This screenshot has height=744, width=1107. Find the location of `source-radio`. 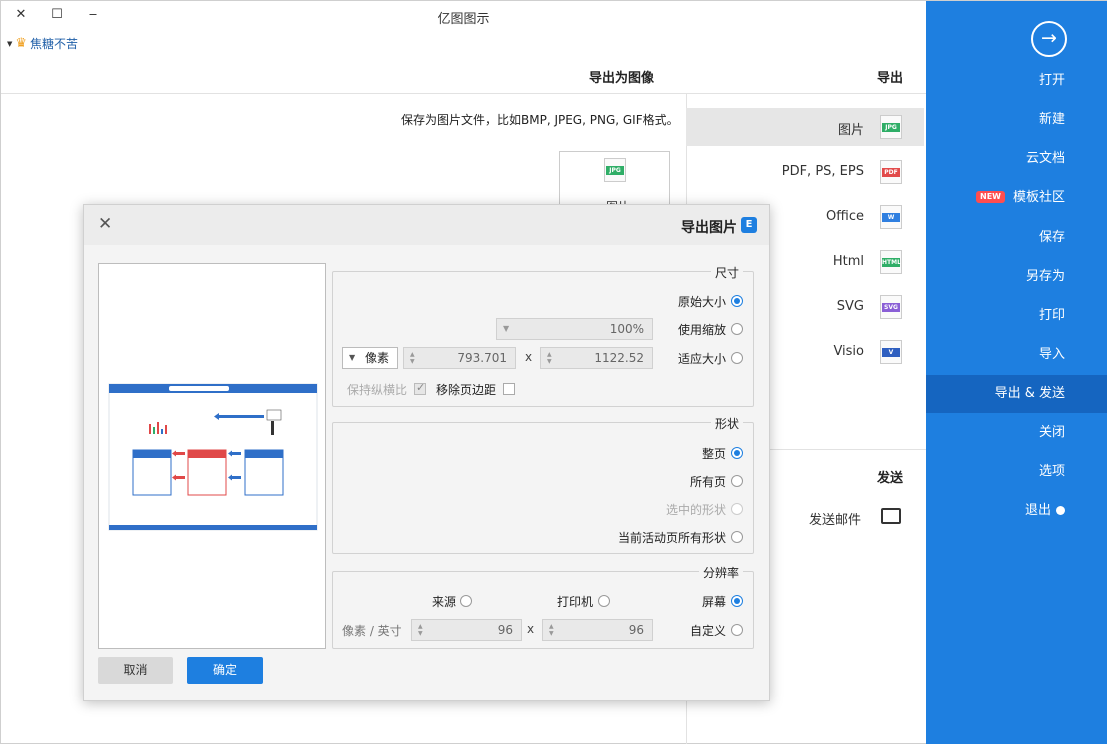

source-radio is located at coordinates (466, 601).